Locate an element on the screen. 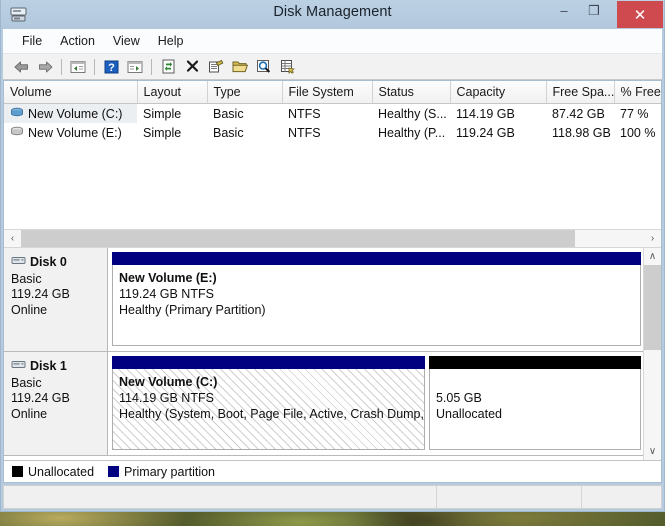  show-hide-console-tree-button is located at coordinates (78, 67).